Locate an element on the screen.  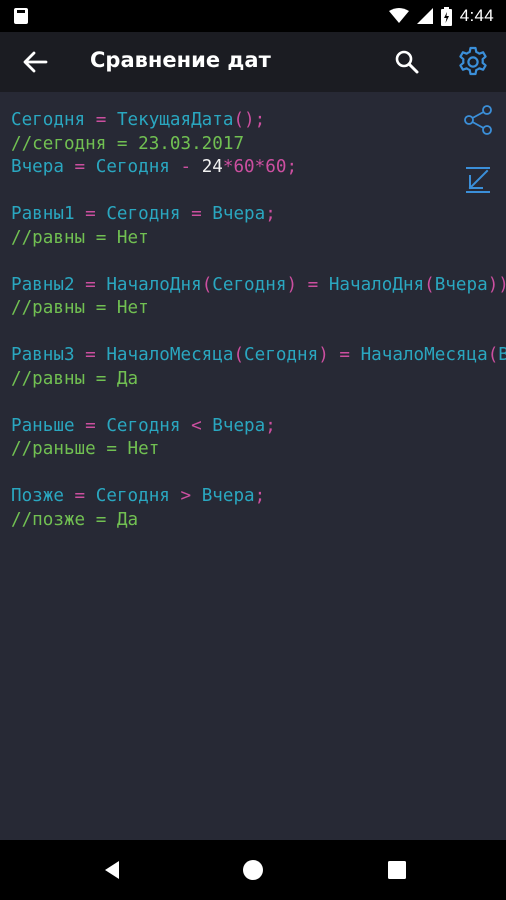
code-token: //равны = Да is located at coordinates (75, 378).